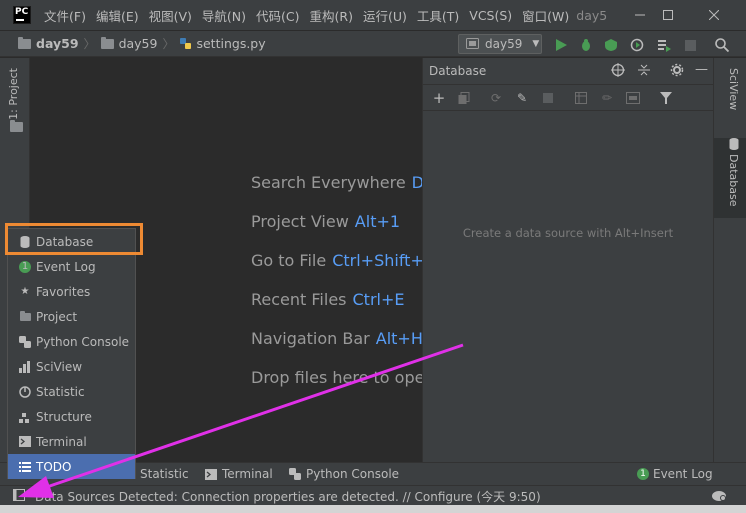 The image size is (746, 513). I want to click on todo-list-icon, so click(25, 467).